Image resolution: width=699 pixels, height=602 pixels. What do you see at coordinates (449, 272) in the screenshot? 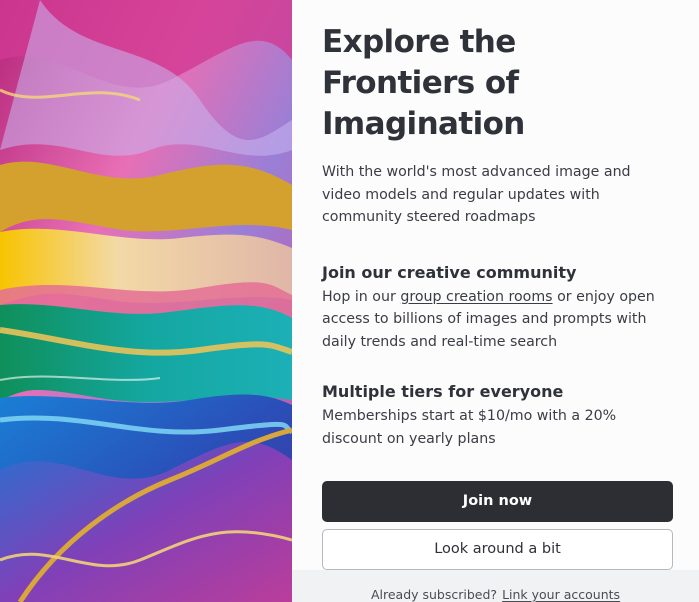
I see `community-section-title: Join our creative community` at bounding box center [449, 272].